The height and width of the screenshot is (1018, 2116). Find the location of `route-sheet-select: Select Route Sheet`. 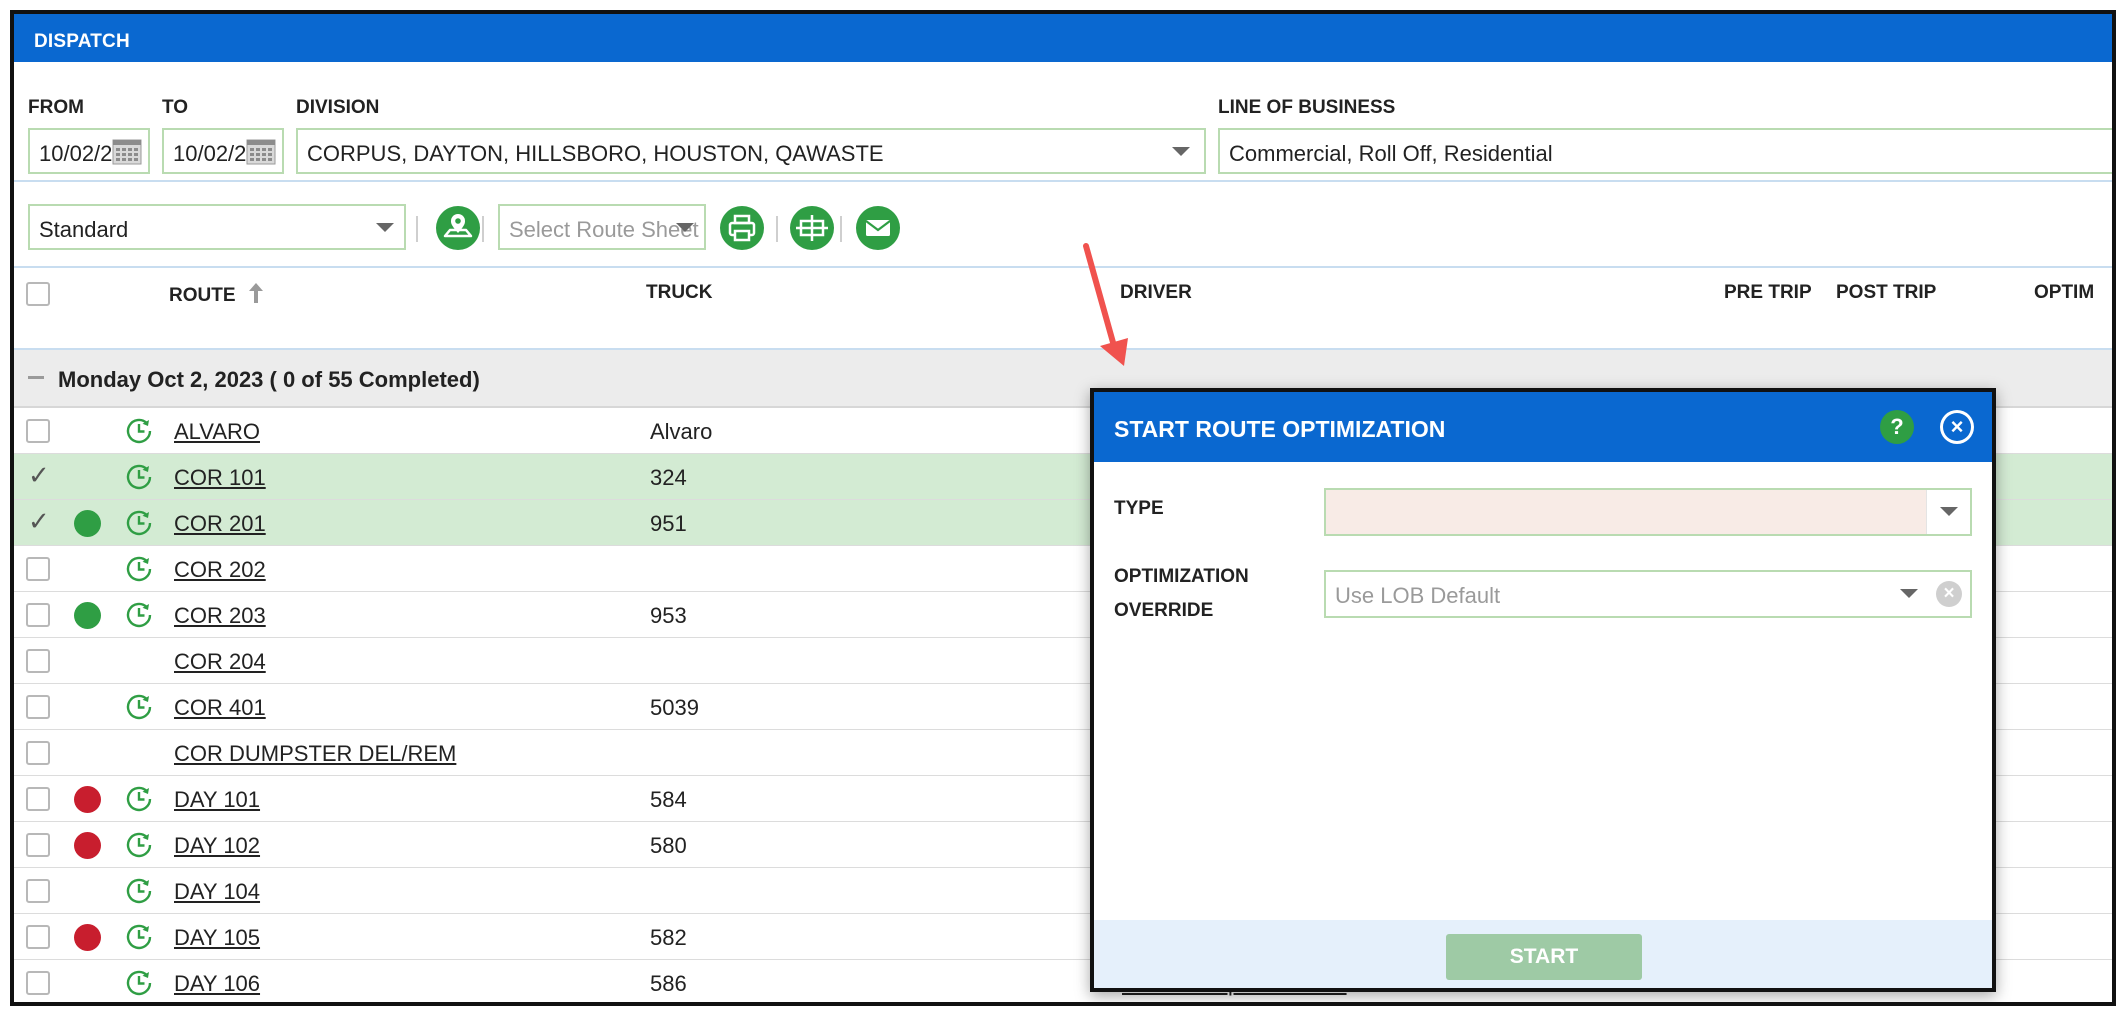

route-sheet-select: Select Route Sheet is located at coordinates (602, 227).